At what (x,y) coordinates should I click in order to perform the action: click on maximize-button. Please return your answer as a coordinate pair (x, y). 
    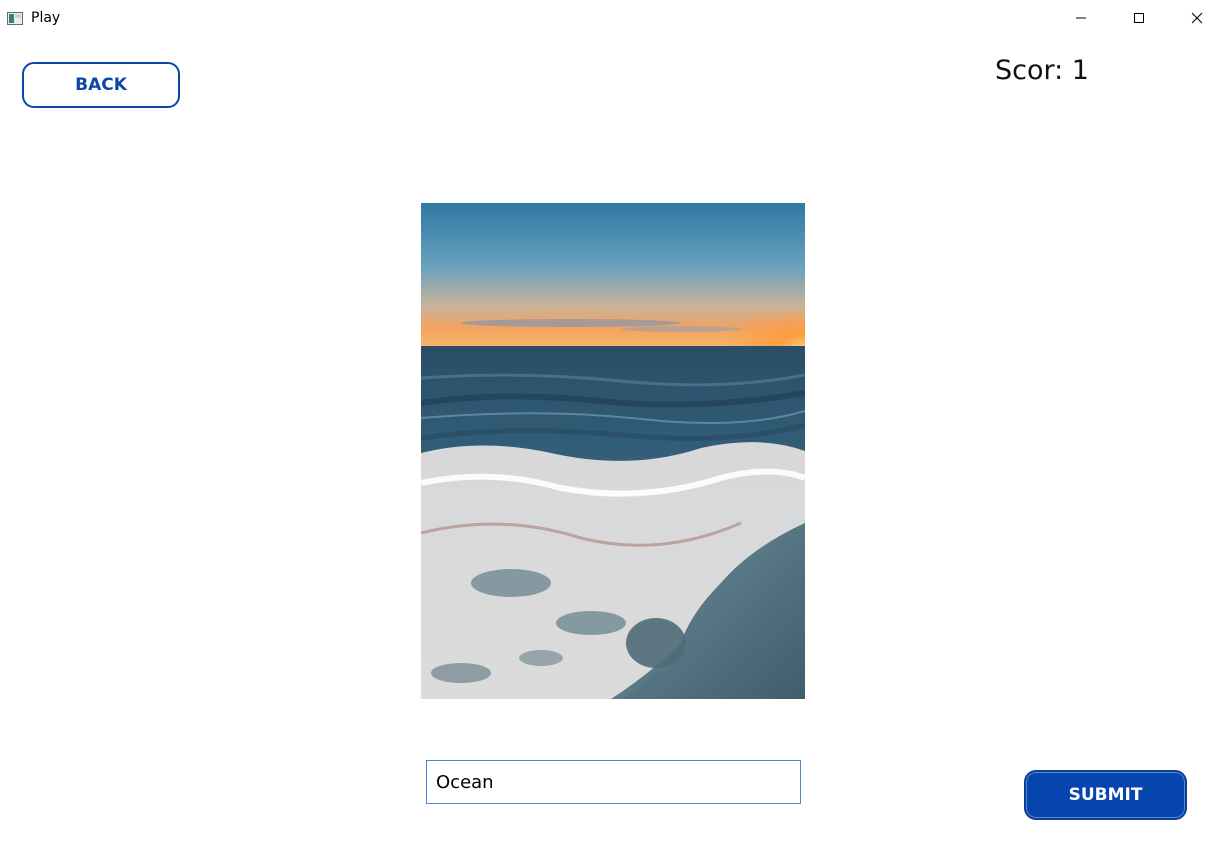
    Looking at the image, I should click on (1139, 18).